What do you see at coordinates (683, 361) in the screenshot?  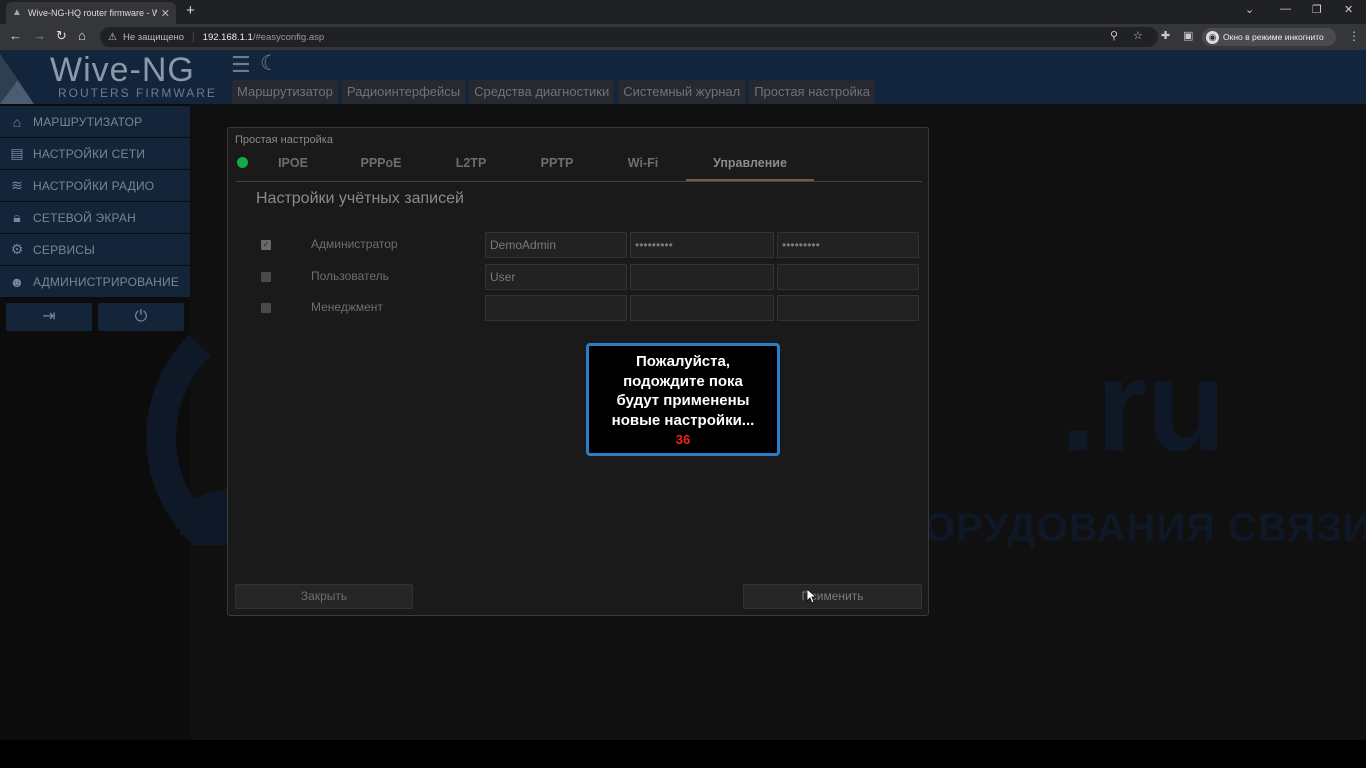 I see `popup-line: Пожалуйста,` at bounding box center [683, 361].